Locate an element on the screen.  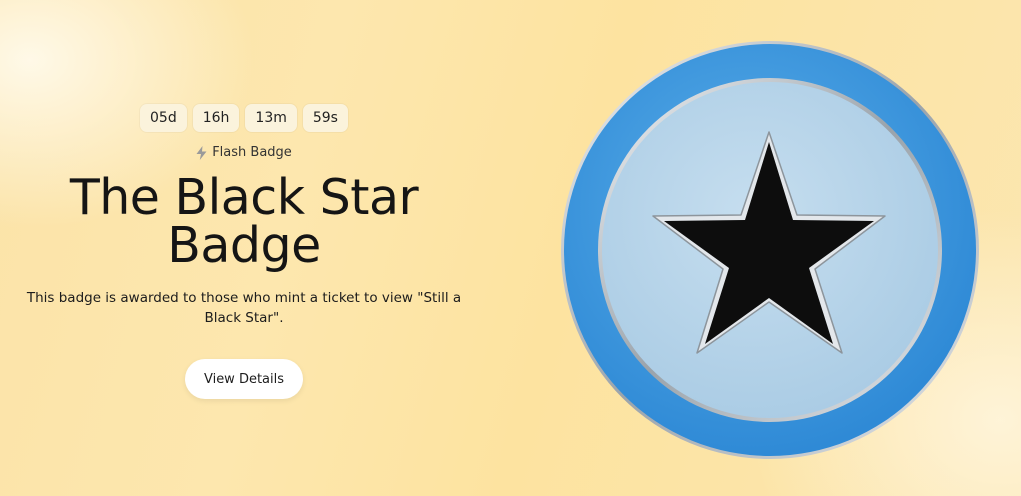
lightning-bolt-icon is located at coordinates (201, 152).